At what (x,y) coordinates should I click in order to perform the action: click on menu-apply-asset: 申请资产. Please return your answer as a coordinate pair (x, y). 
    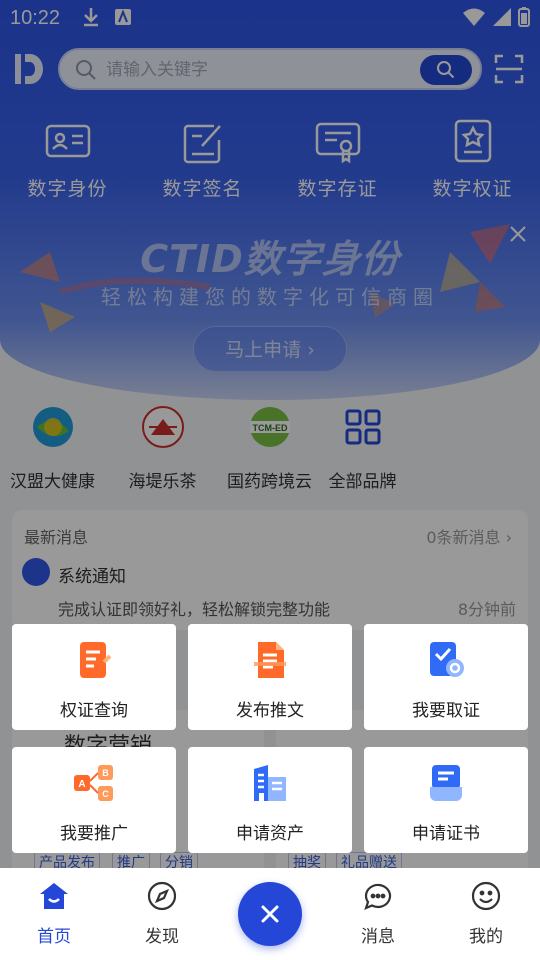
    Looking at the image, I should click on (270, 800).